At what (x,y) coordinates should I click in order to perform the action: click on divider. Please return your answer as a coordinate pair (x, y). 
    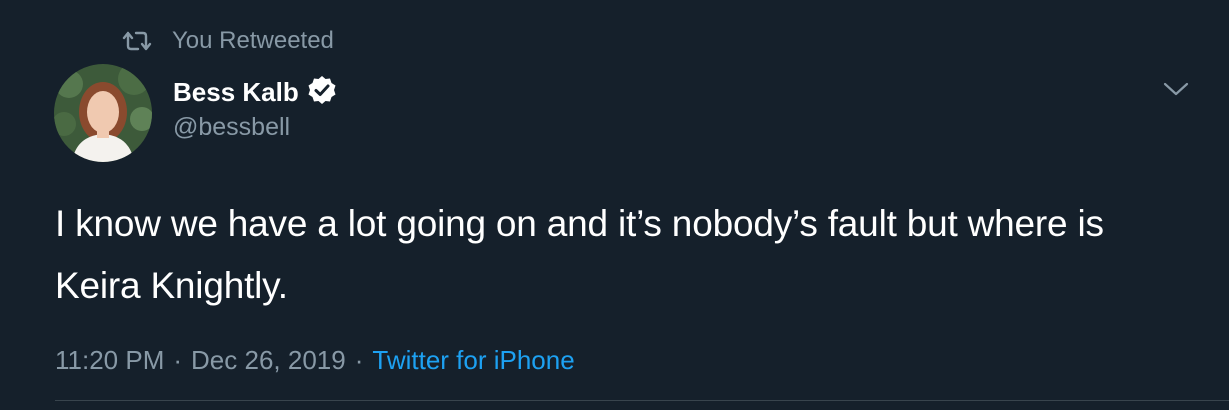
    Looking at the image, I should click on (642, 400).